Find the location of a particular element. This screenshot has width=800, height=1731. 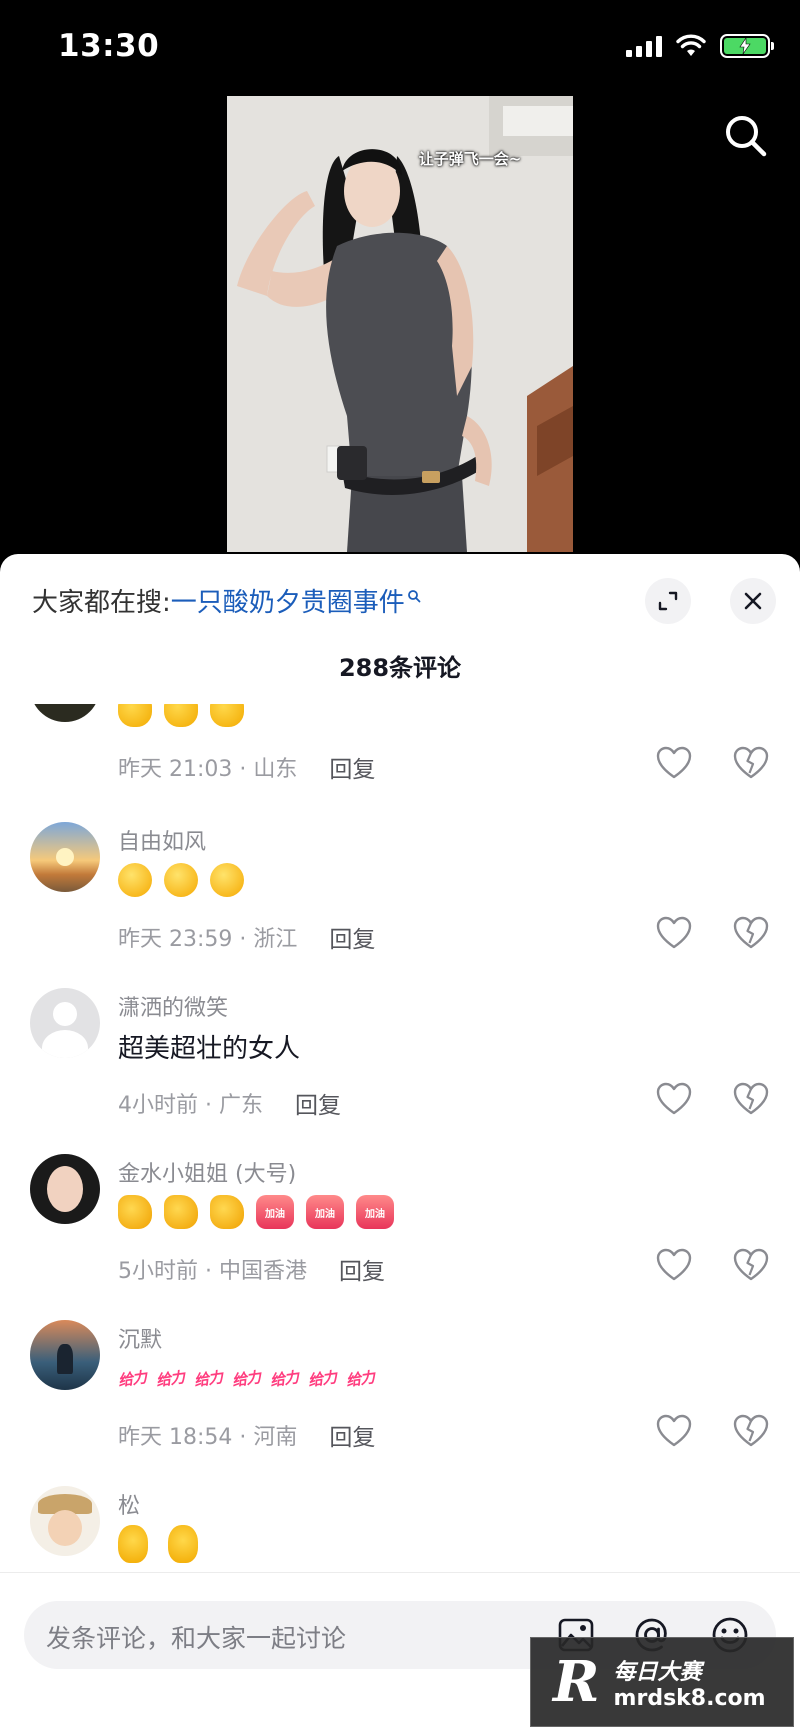

small-search-icon is located at coordinates (414, 595).